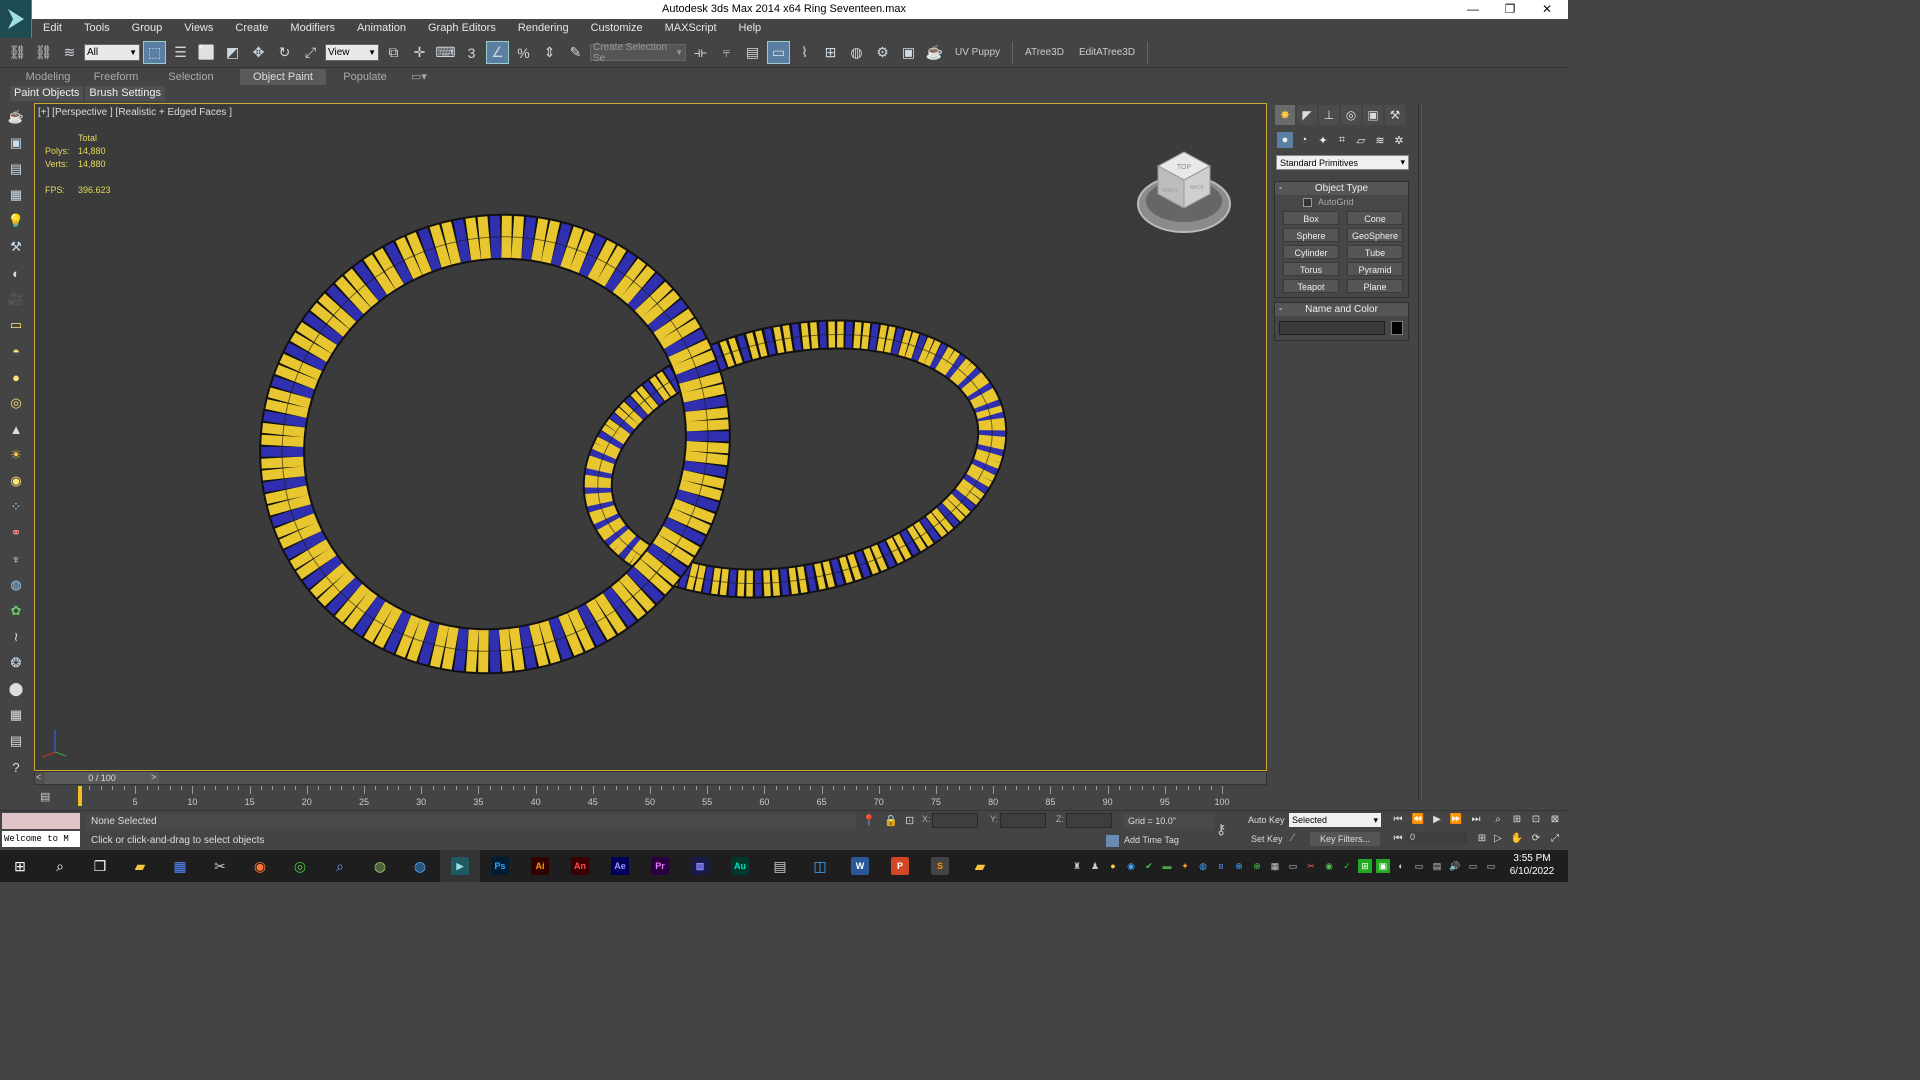 This screenshot has width=1920, height=1080. What do you see at coordinates (620, 866) in the screenshot?
I see `after-effects-icon: Ae` at bounding box center [620, 866].